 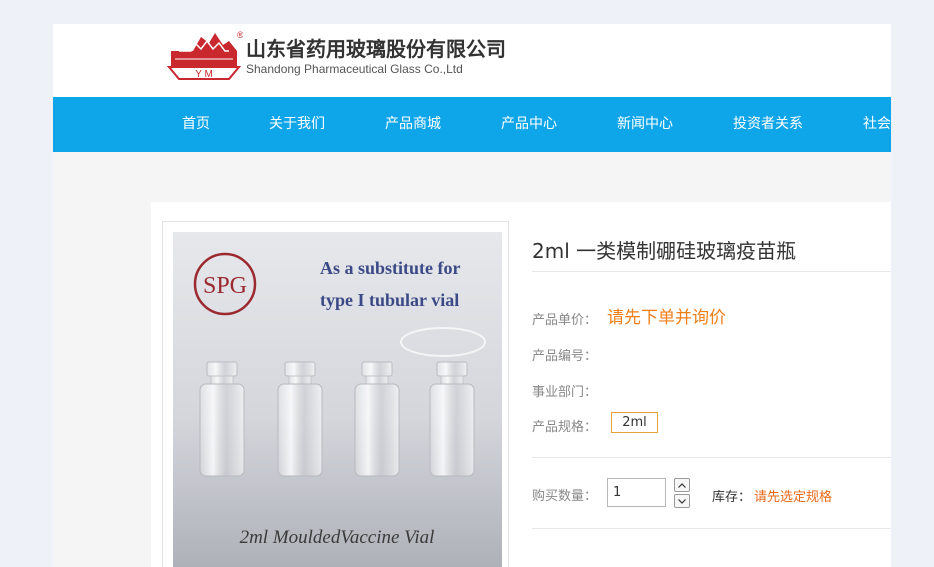 What do you see at coordinates (711, 528) in the screenshot?
I see `qty-divider` at bounding box center [711, 528].